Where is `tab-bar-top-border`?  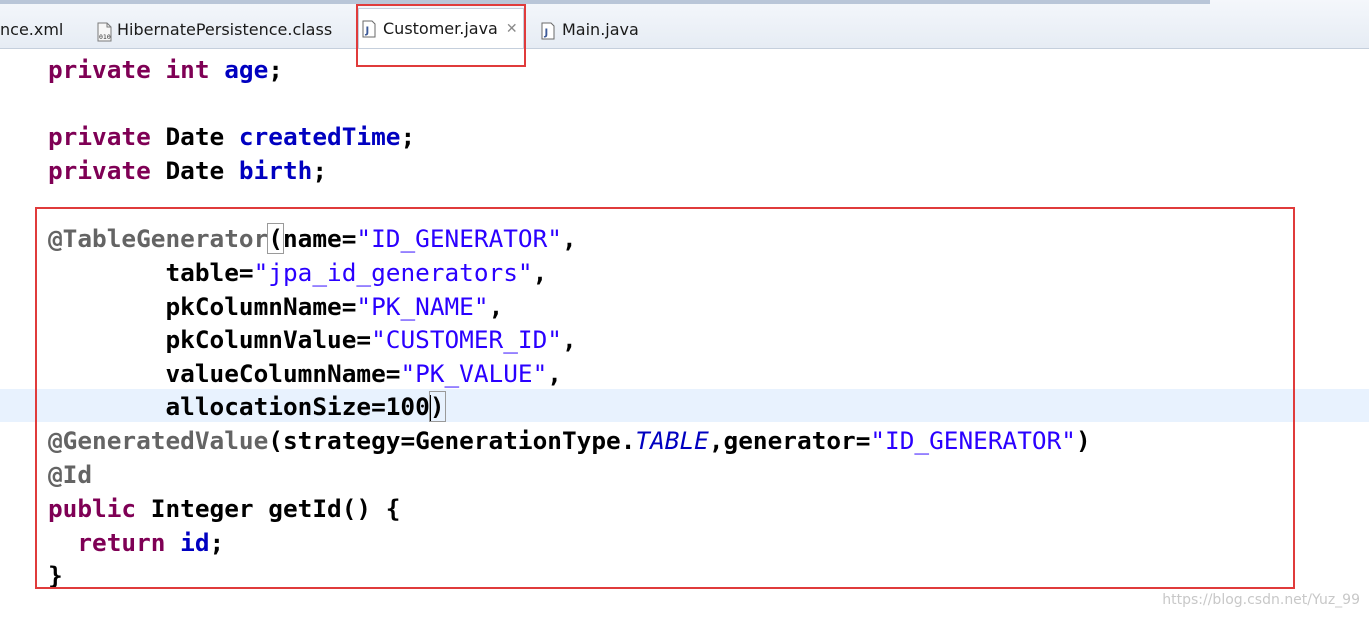 tab-bar-top-border is located at coordinates (605, 2).